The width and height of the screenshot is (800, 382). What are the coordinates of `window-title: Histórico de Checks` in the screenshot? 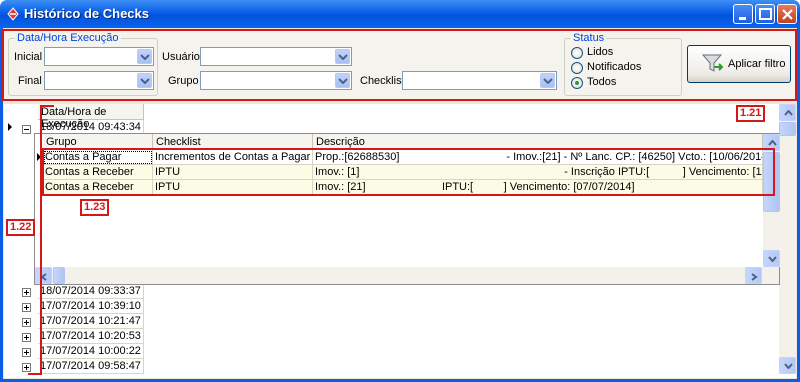 It's located at (86, 13).